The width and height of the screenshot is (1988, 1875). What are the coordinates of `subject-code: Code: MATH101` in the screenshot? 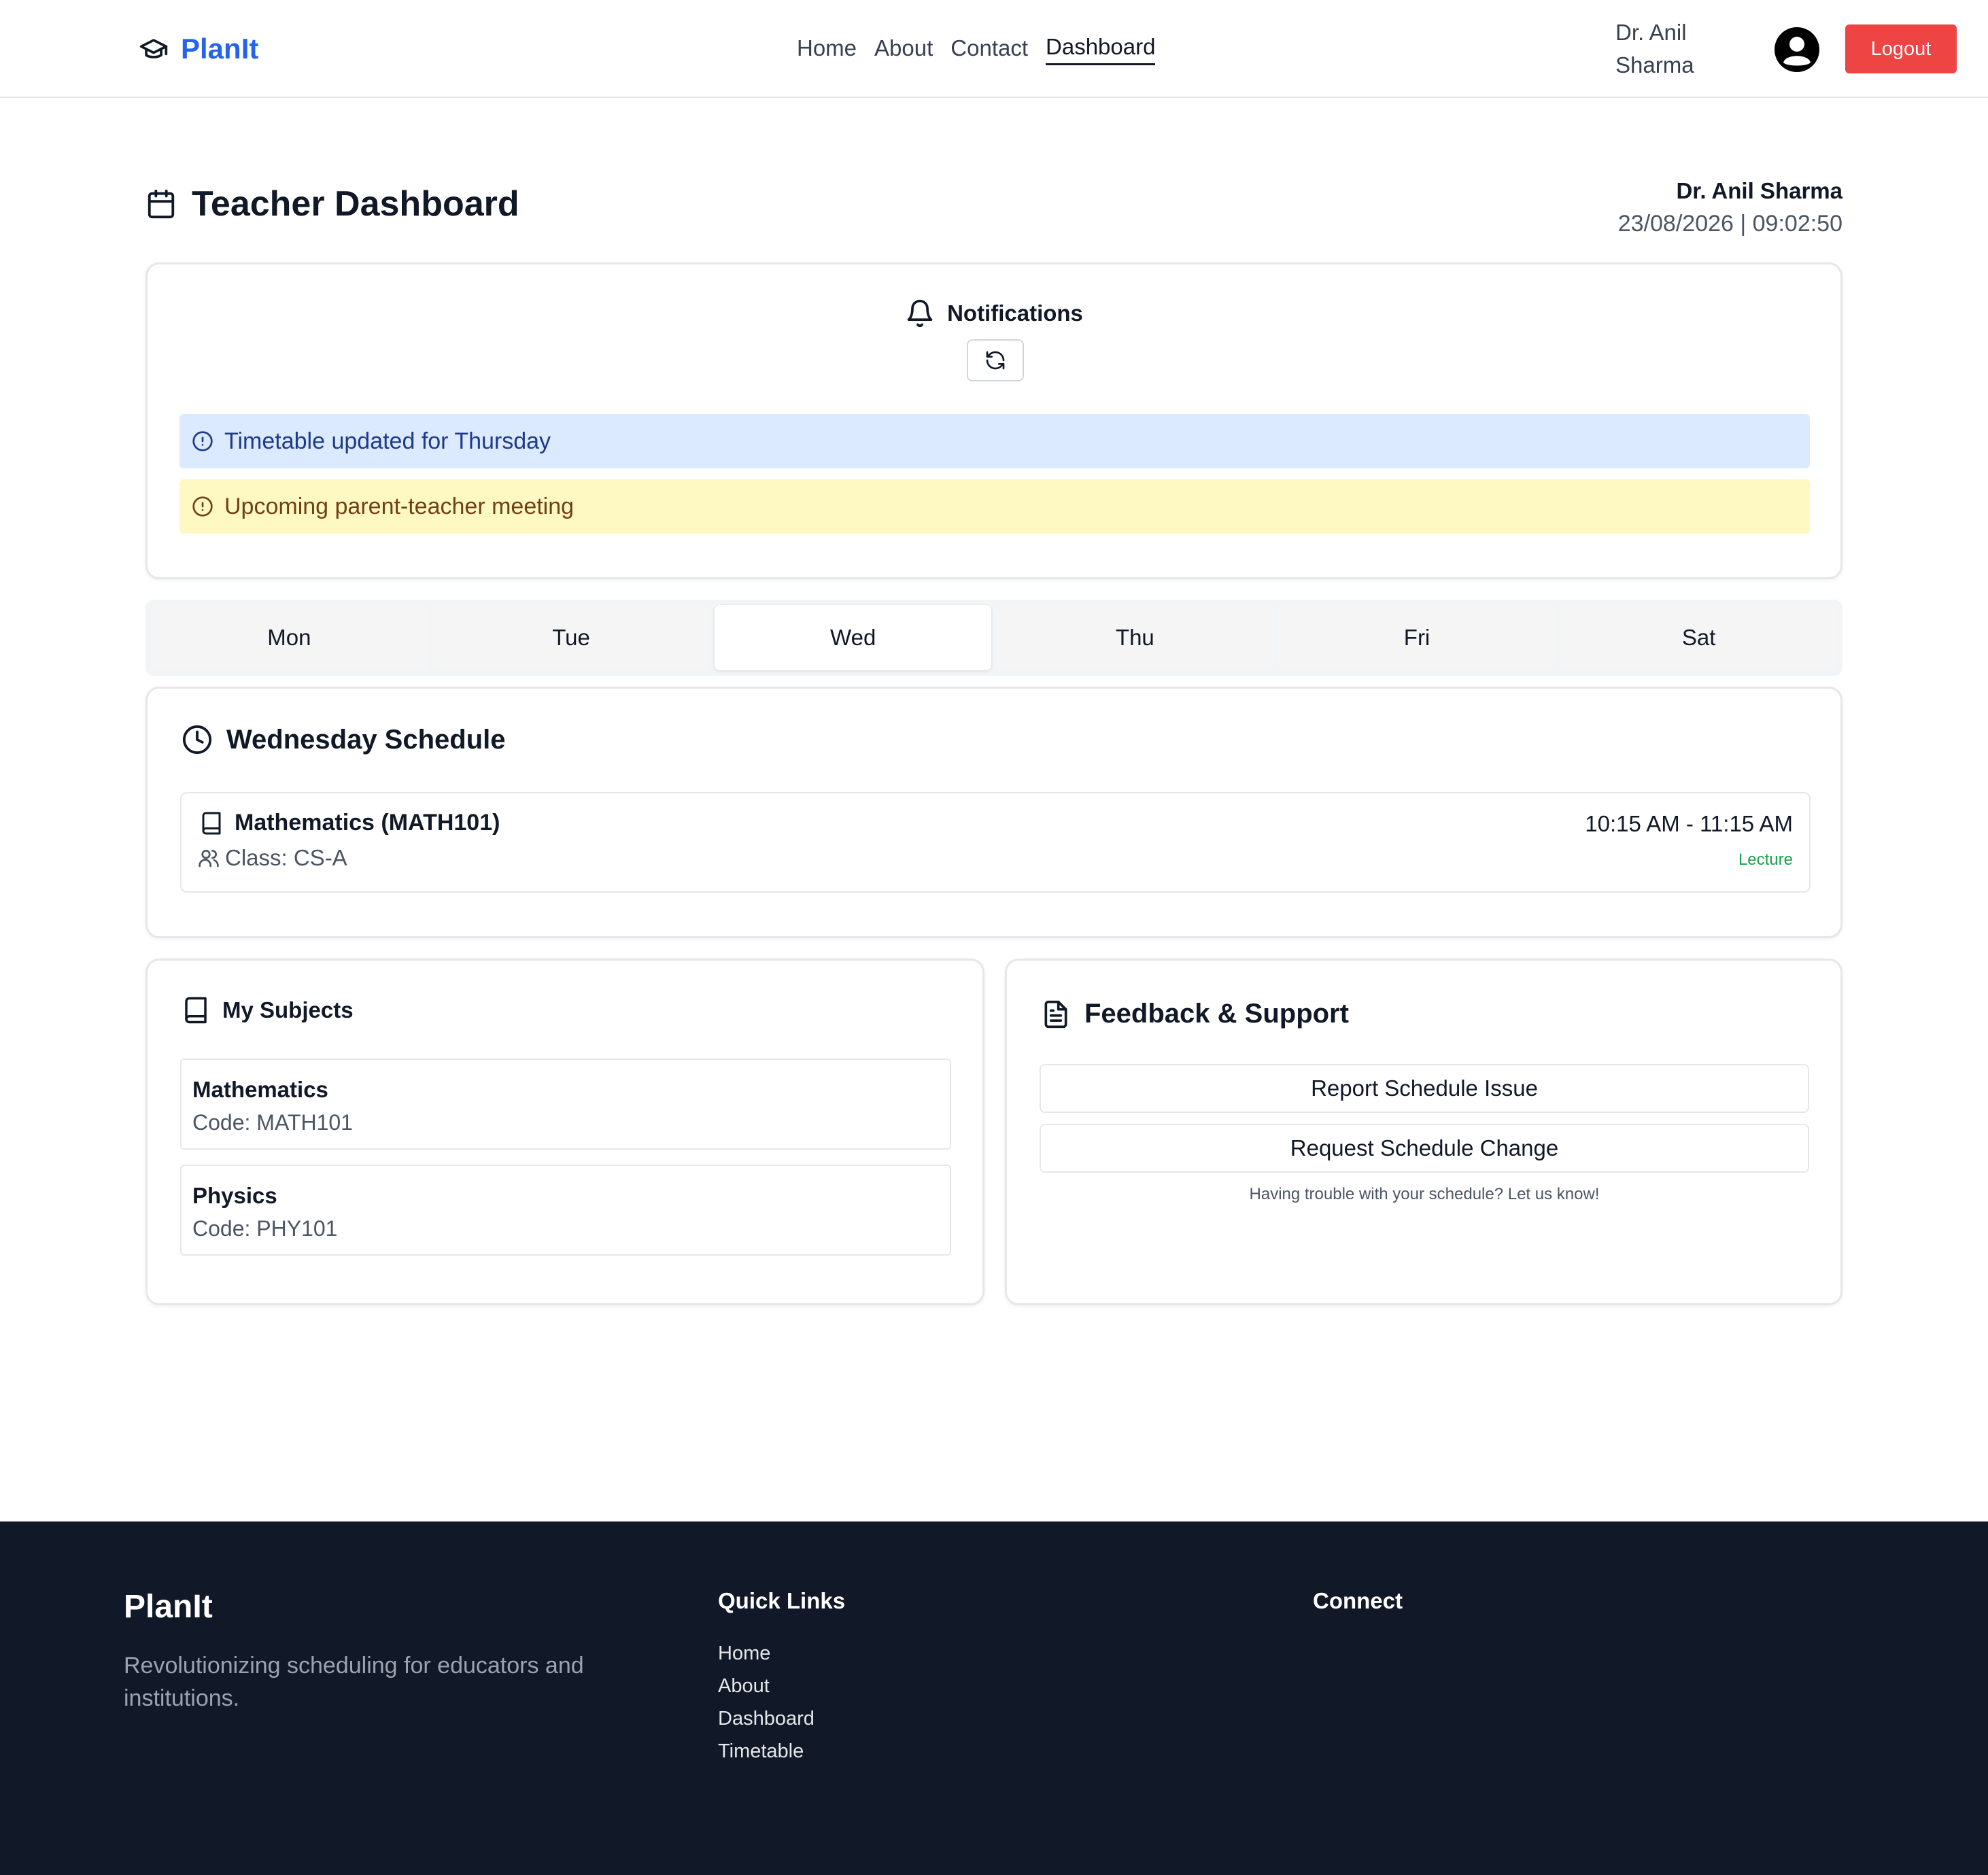 It's located at (272, 1122).